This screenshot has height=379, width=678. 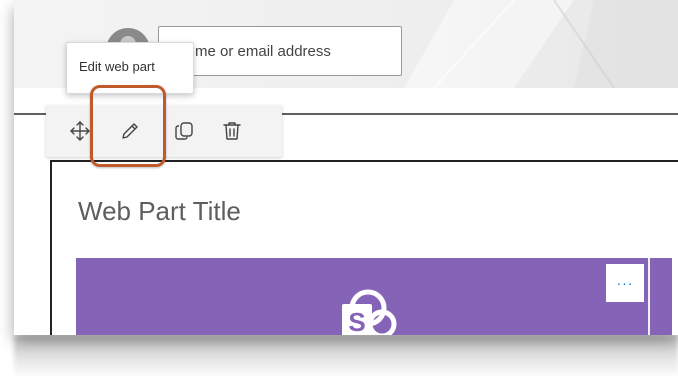 What do you see at coordinates (346, 355) in the screenshot?
I see `window-shadow` at bounding box center [346, 355].